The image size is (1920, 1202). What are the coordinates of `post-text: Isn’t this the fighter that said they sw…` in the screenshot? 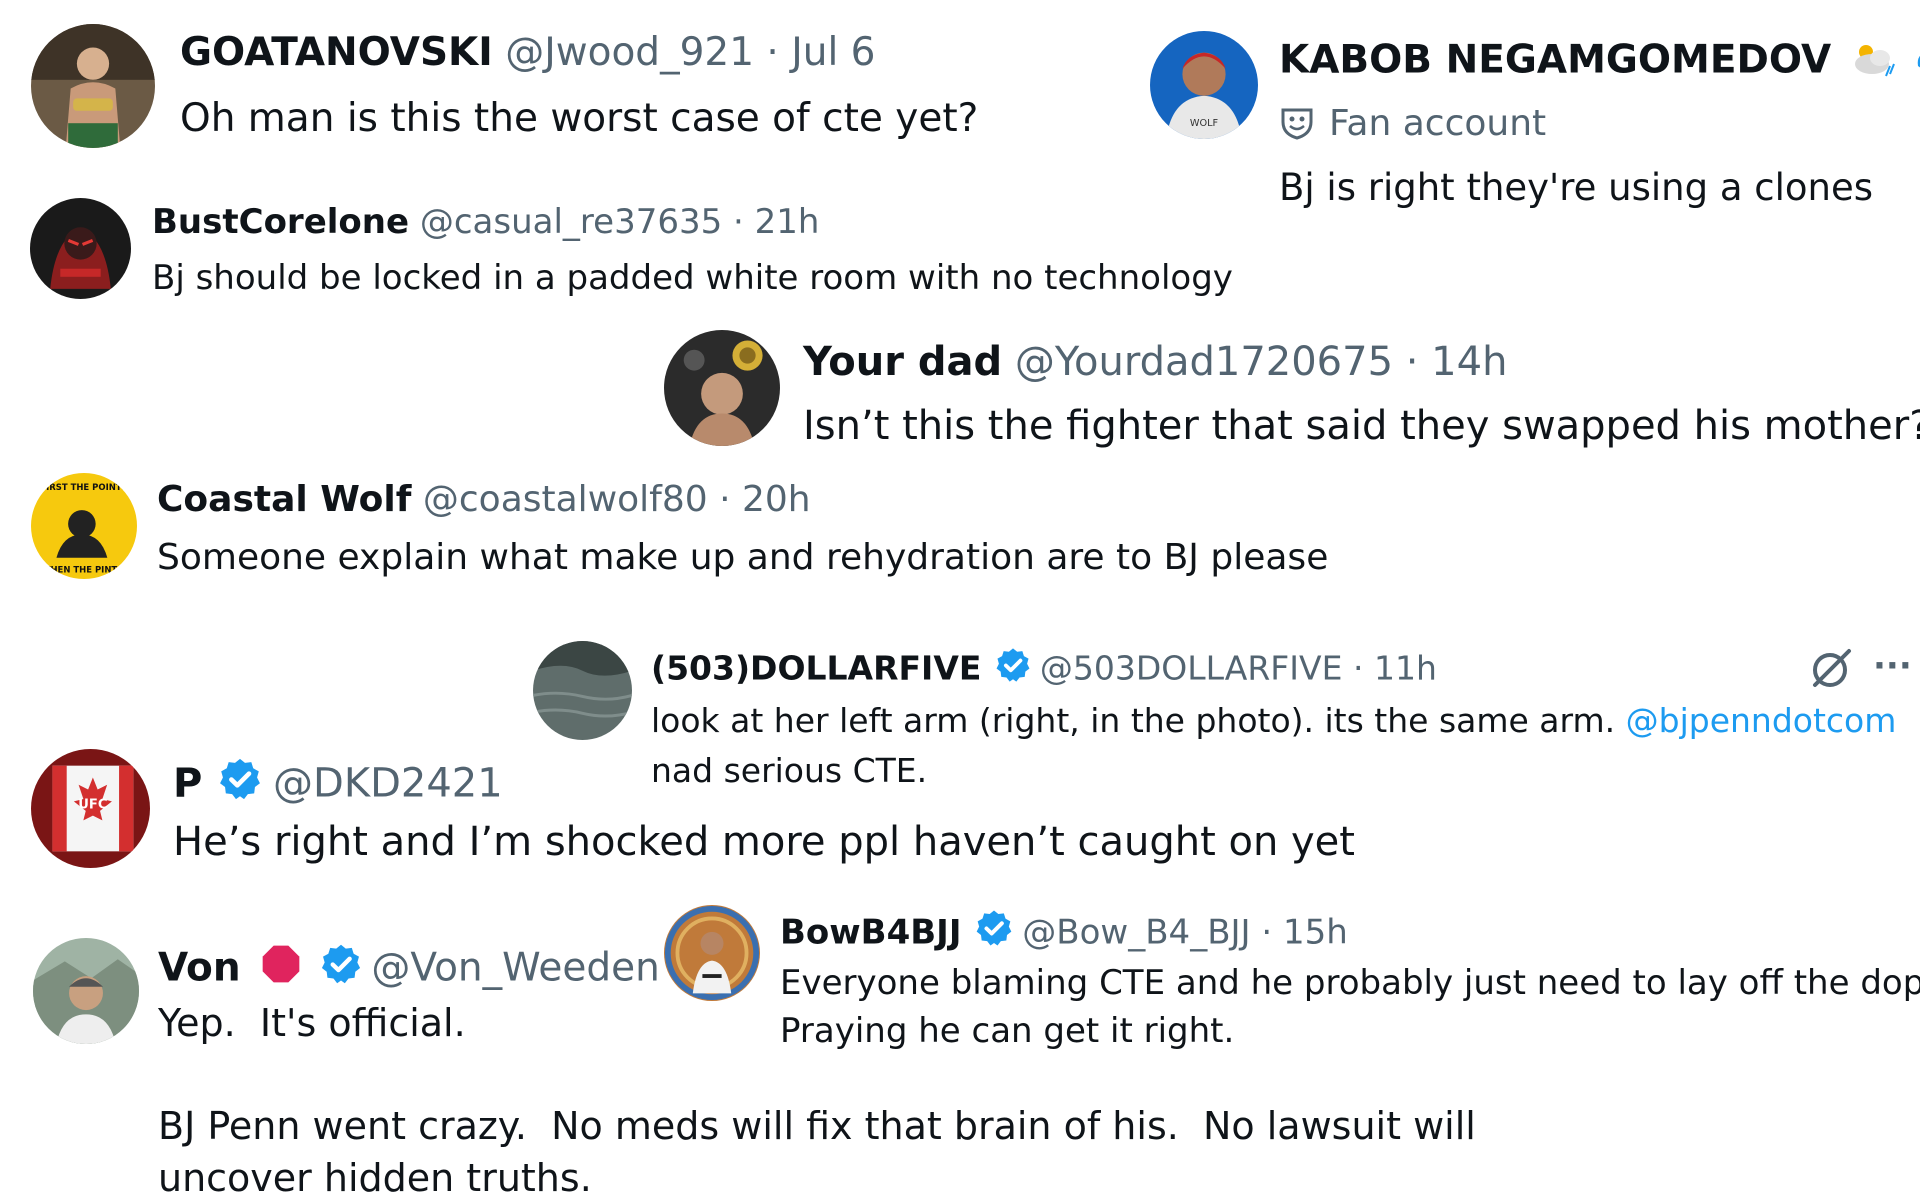 It's located at (1361, 426).